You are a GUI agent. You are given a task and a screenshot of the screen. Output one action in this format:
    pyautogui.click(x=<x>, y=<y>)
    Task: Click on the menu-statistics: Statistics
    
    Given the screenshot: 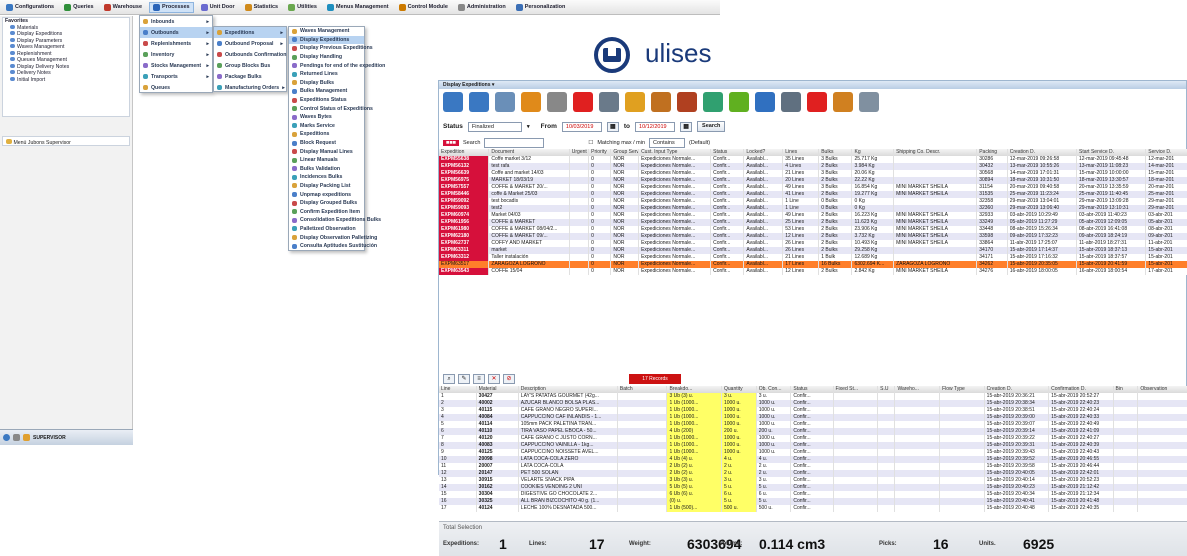 What is the action you would take?
    pyautogui.click(x=261, y=7)
    